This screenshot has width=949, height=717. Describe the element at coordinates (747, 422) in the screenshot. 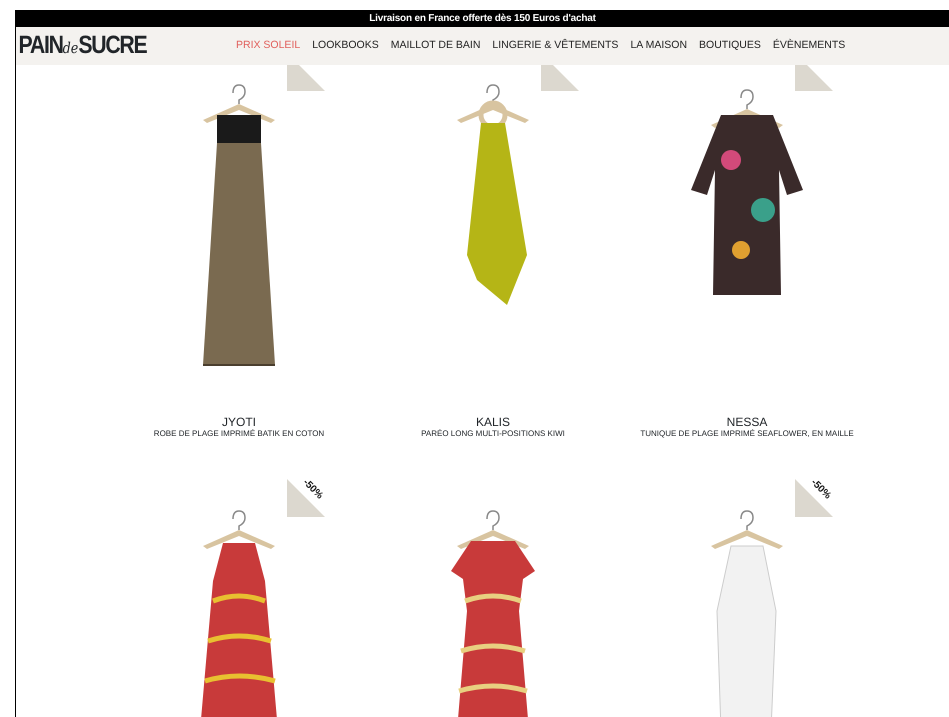

I see `product-name: NESSA` at that location.